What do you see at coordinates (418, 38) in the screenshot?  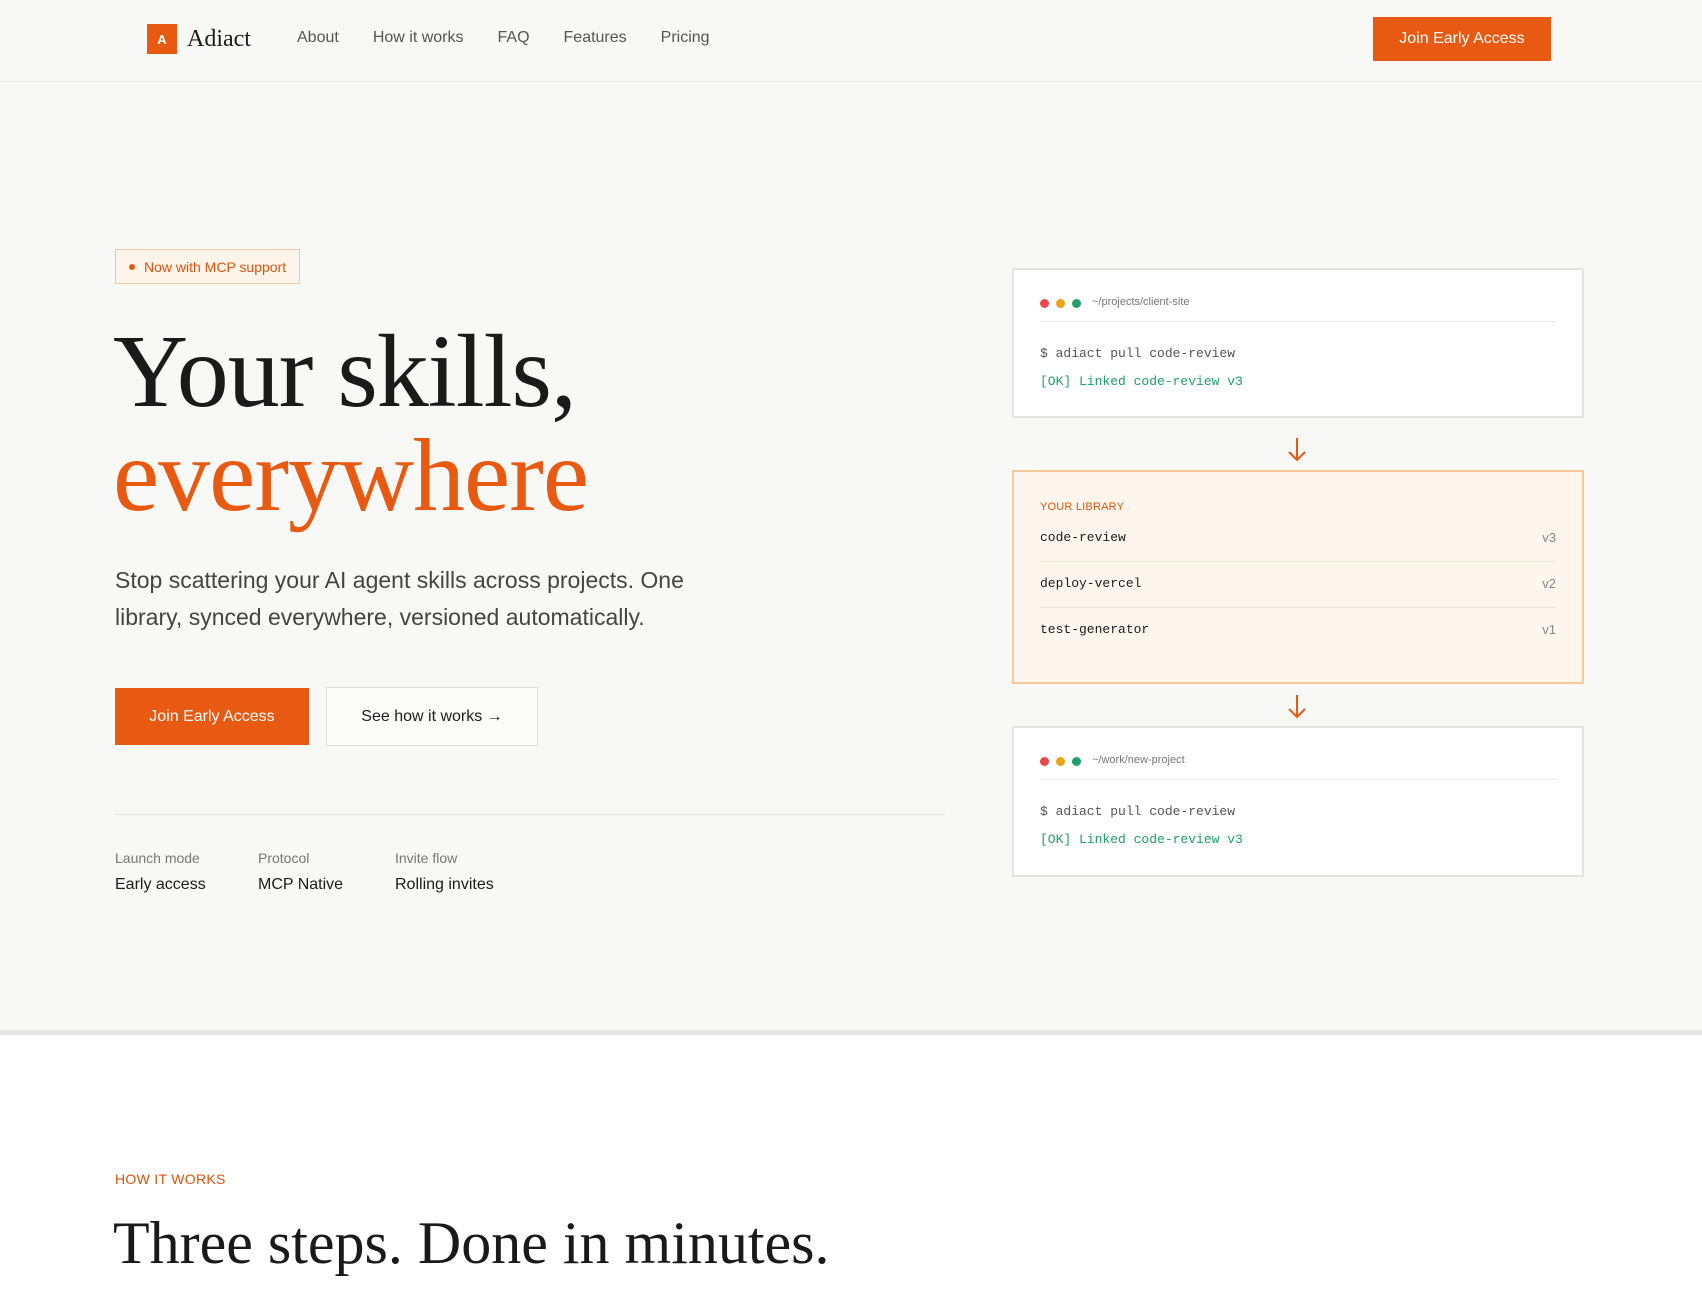 I see `nav-link-how-it-works: How it works` at bounding box center [418, 38].